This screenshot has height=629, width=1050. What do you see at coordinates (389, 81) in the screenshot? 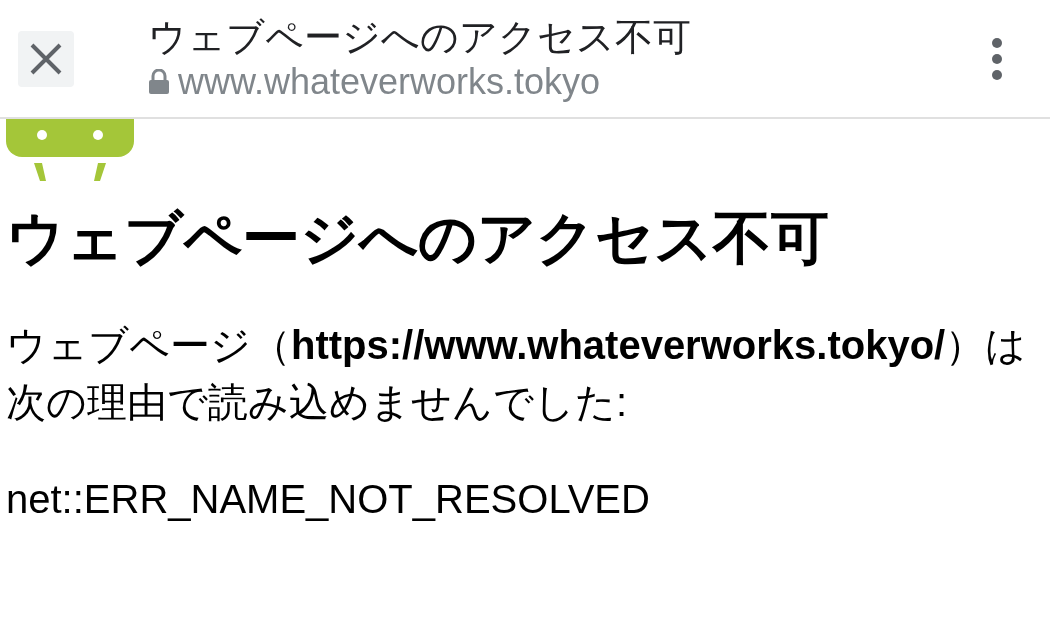
I see `url-text: www.whateverworks.tokyo` at bounding box center [389, 81].